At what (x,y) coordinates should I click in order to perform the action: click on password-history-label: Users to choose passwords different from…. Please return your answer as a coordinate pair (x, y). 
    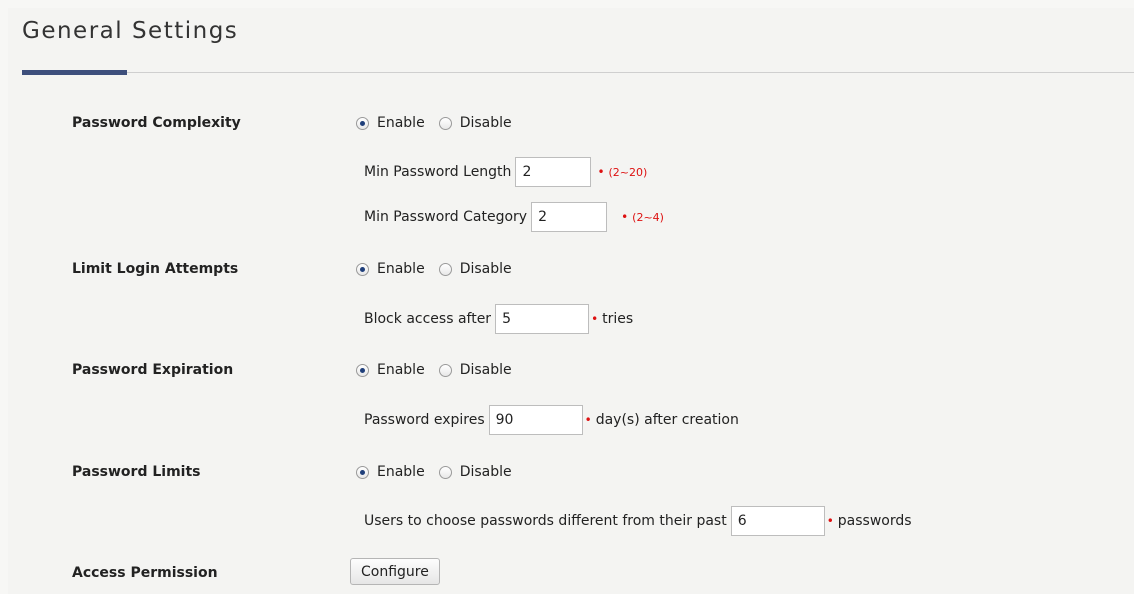
    Looking at the image, I should click on (545, 521).